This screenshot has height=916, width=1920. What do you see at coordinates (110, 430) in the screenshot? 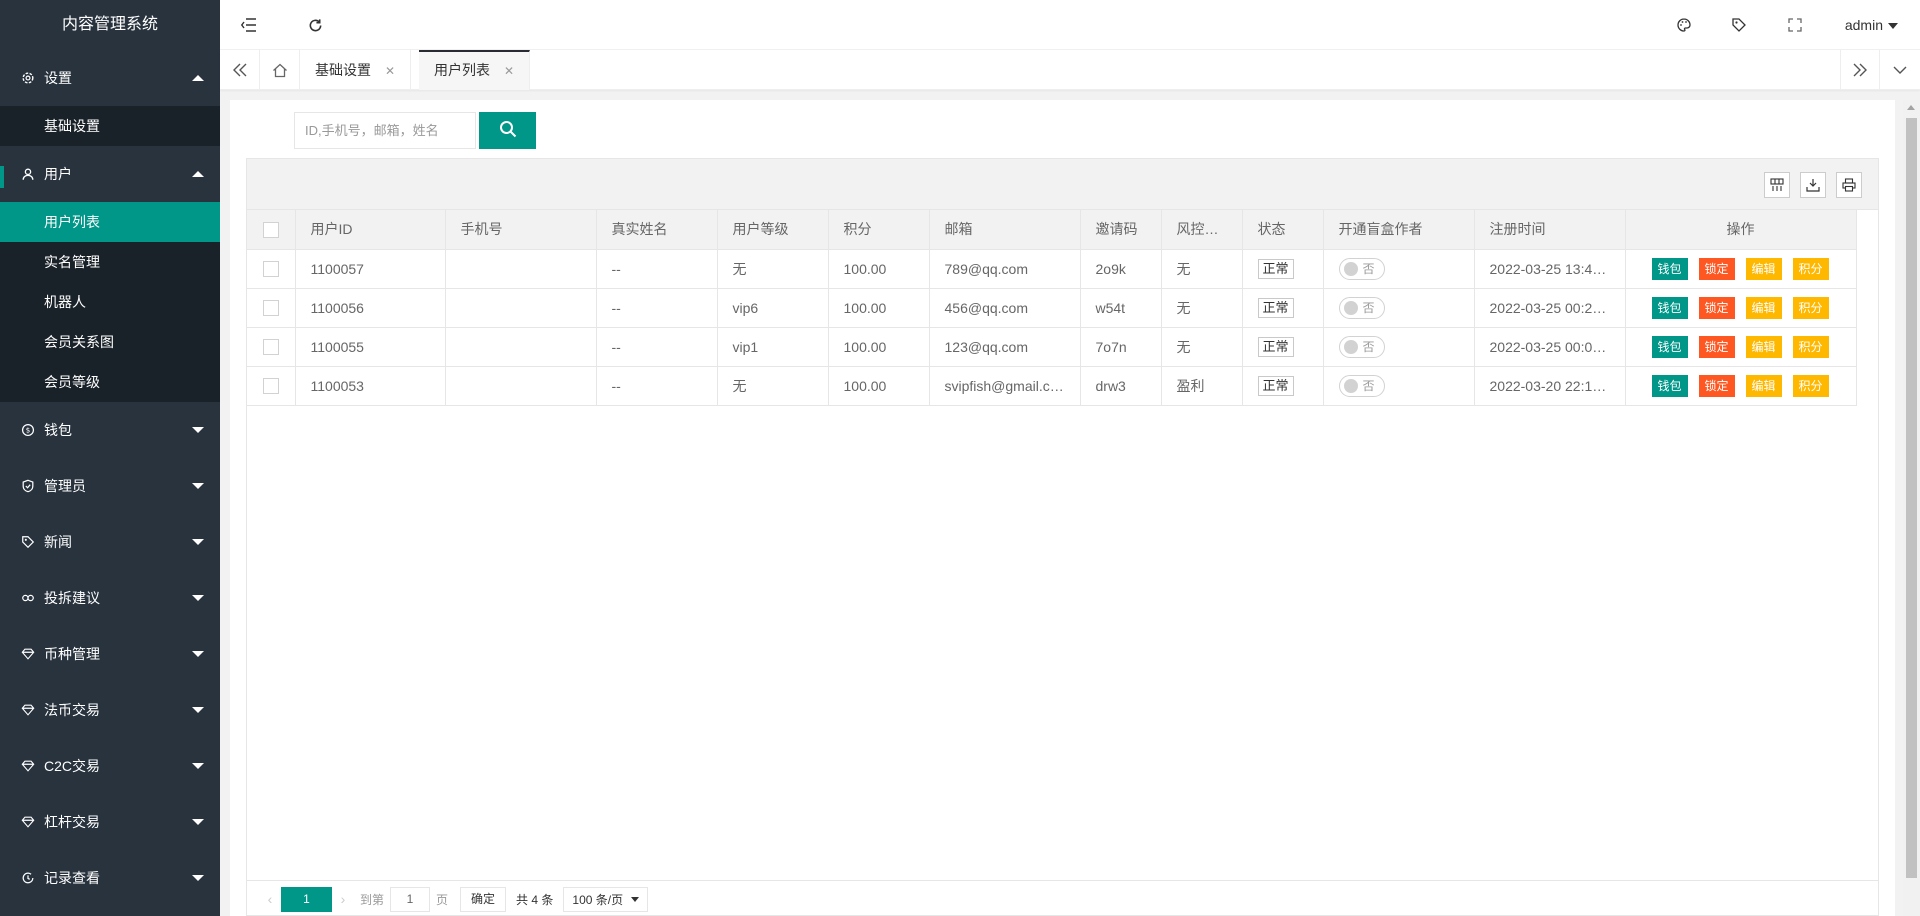
I see `menu-wallet: $ 钱包` at bounding box center [110, 430].